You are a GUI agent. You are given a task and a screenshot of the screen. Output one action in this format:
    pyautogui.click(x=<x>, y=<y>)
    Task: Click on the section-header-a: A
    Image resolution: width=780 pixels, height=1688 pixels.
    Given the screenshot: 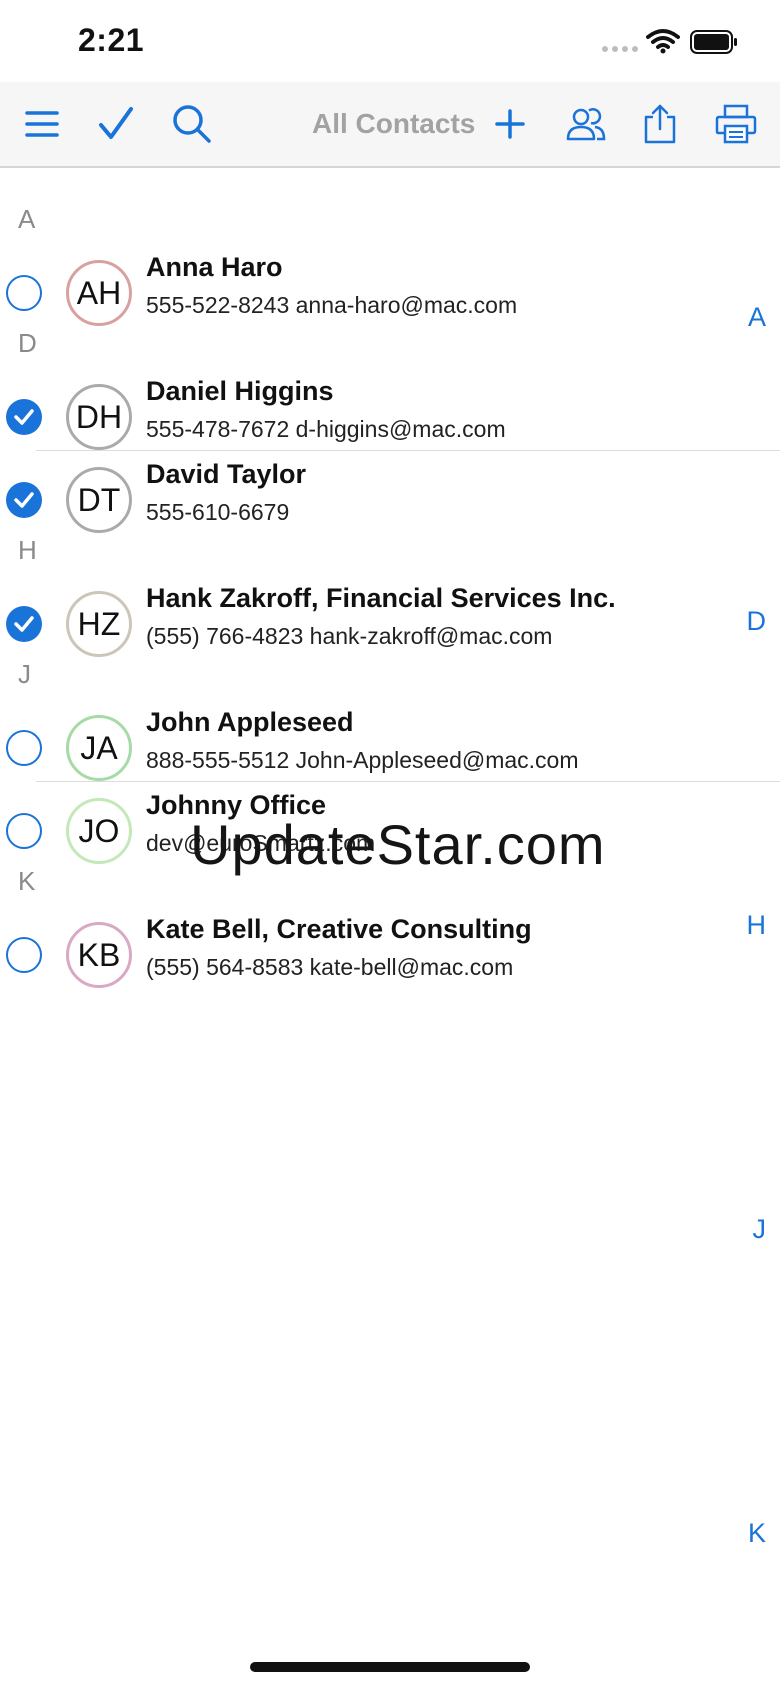 What is the action you would take?
    pyautogui.click(x=27, y=219)
    